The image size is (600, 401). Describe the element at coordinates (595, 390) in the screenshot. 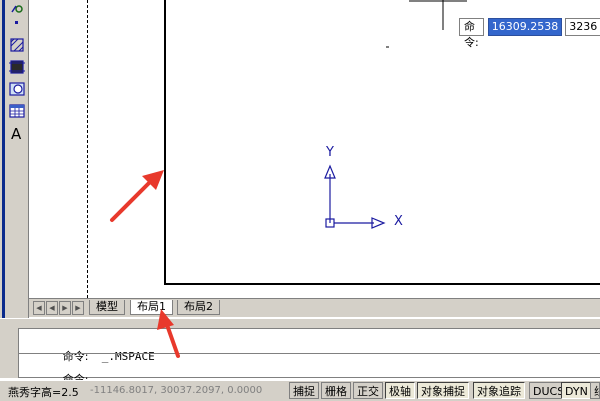

I see `lineweight-button: 线` at that location.